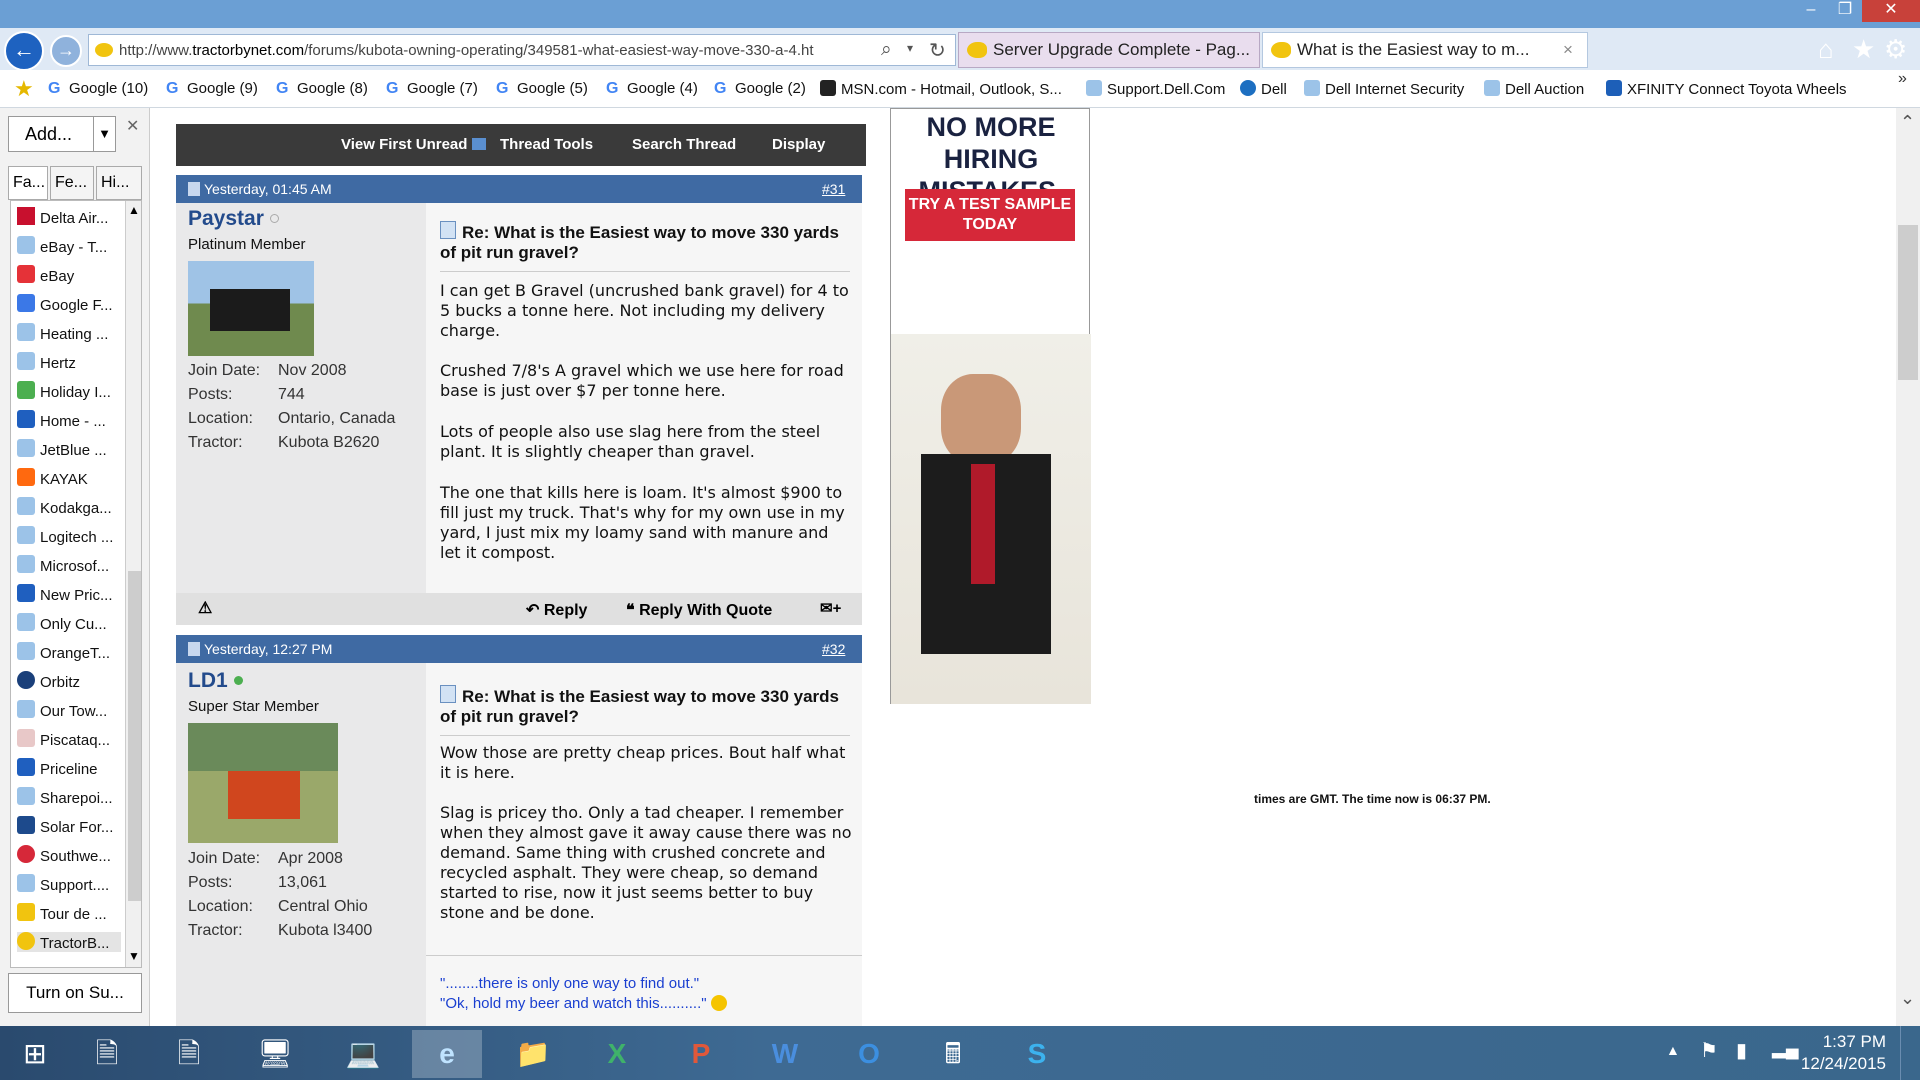 The width and height of the screenshot is (1920, 1080). What do you see at coordinates (1843, 1064) in the screenshot?
I see `clock-date: 12/24/2015` at bounding box center [1843, 1064].